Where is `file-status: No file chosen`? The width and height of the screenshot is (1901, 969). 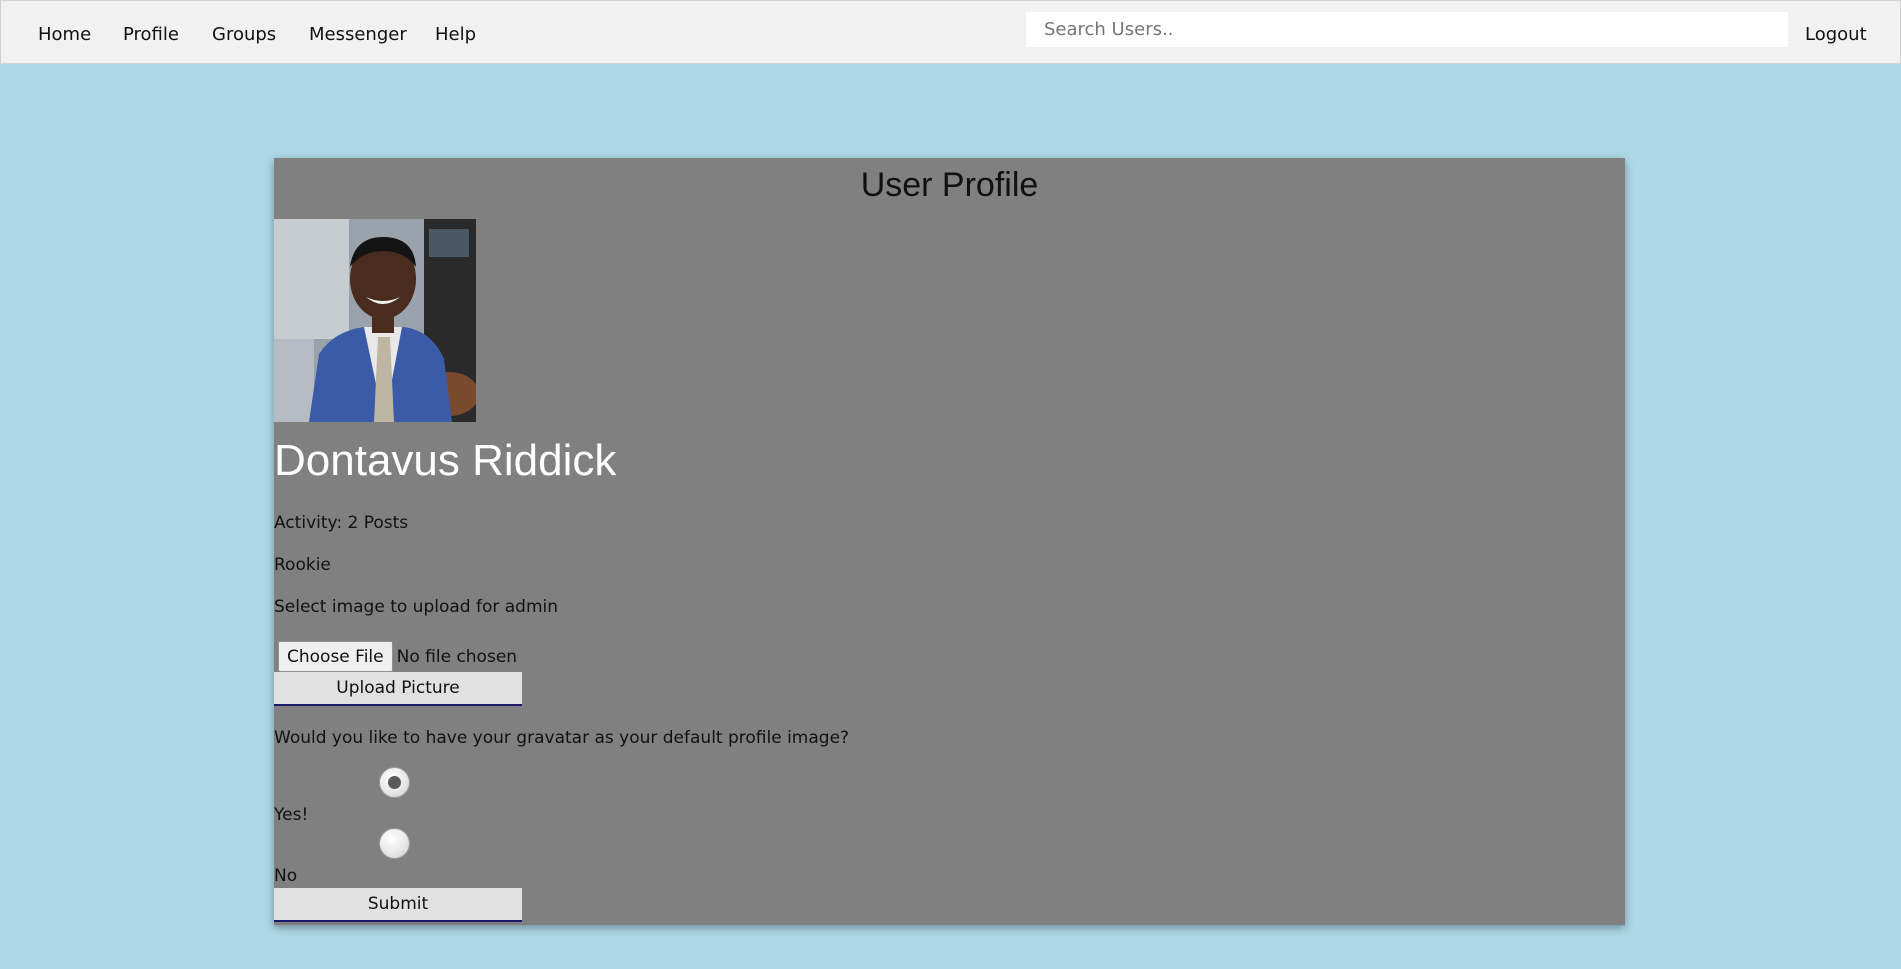 file-status: No file chosen is located at coordinates (457, 656).